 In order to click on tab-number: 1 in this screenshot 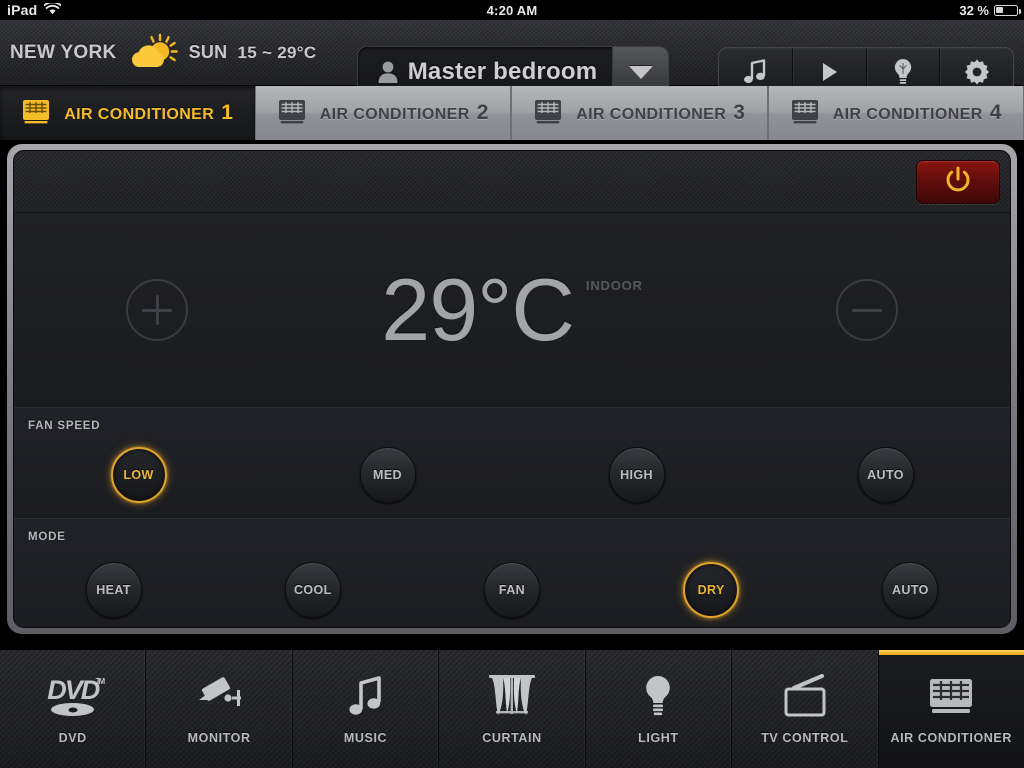, I will do `click(227, 112)`.